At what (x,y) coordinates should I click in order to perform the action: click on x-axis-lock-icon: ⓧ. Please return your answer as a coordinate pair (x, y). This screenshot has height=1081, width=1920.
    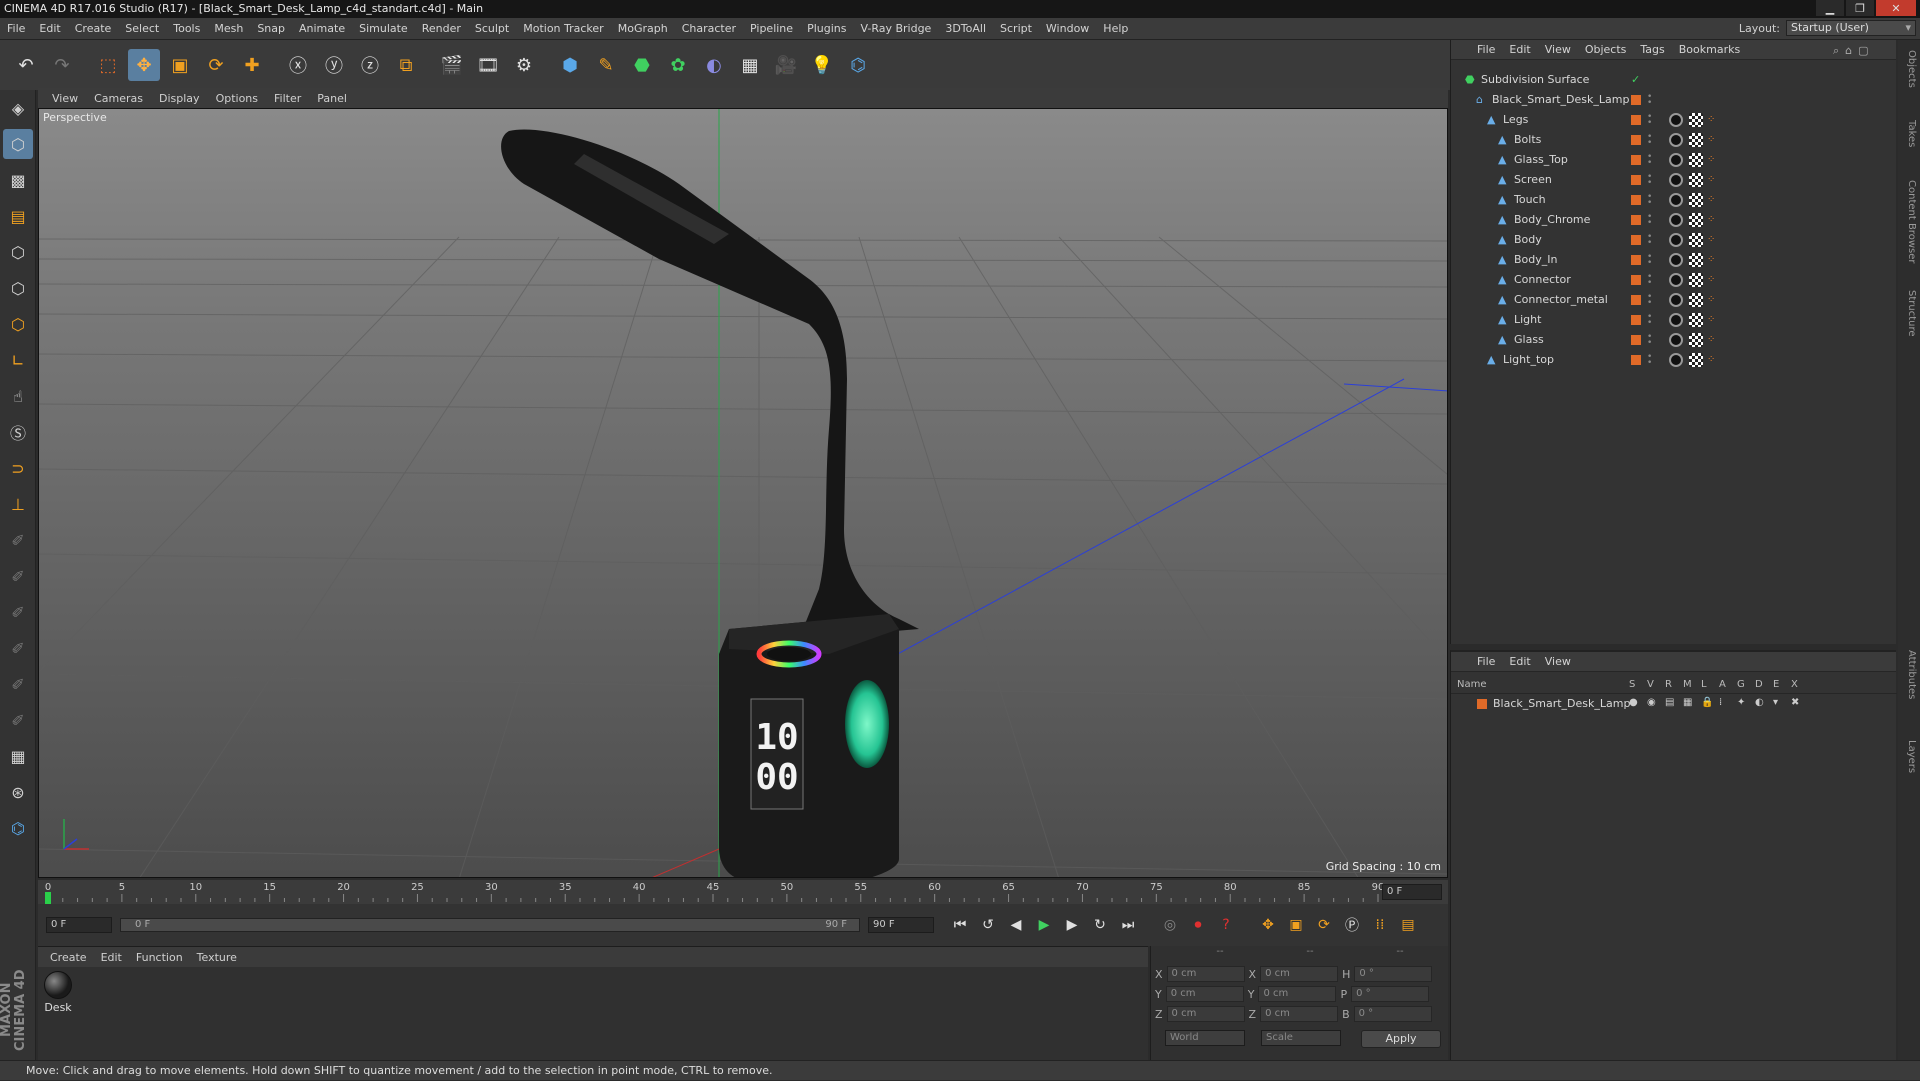
    Looking at the image, I should click on (298, 65).